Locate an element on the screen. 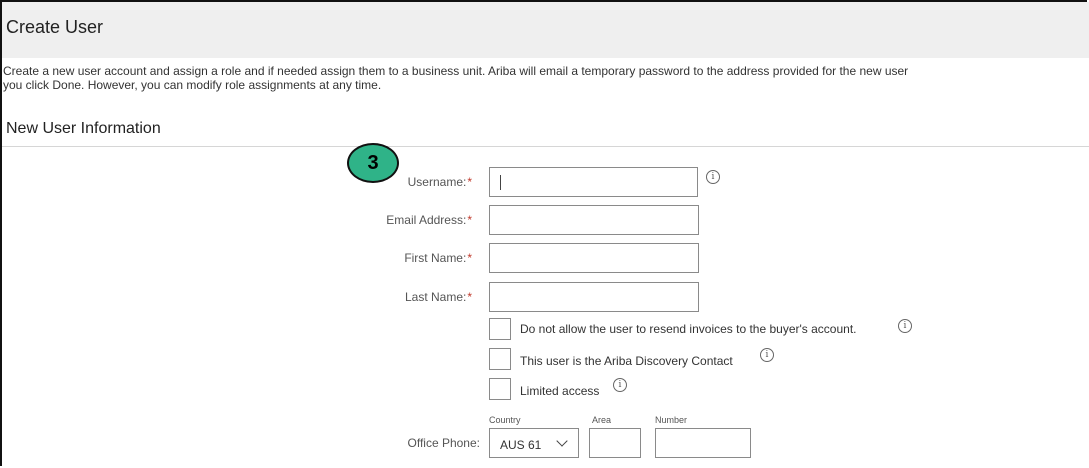 The height and width of the screenshot is (468, 1089). limited-access-checkbox is located at coordinates (500, 389).